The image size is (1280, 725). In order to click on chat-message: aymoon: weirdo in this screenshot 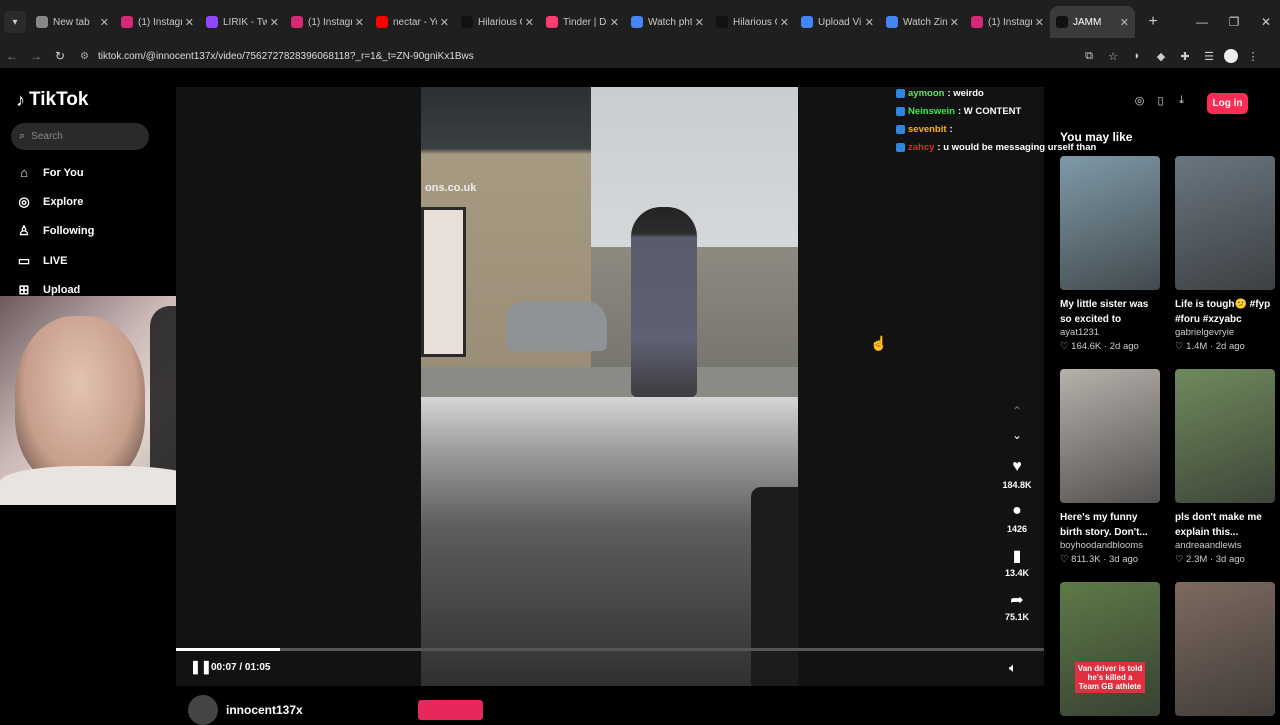, I will do `click(1016, 93)`.